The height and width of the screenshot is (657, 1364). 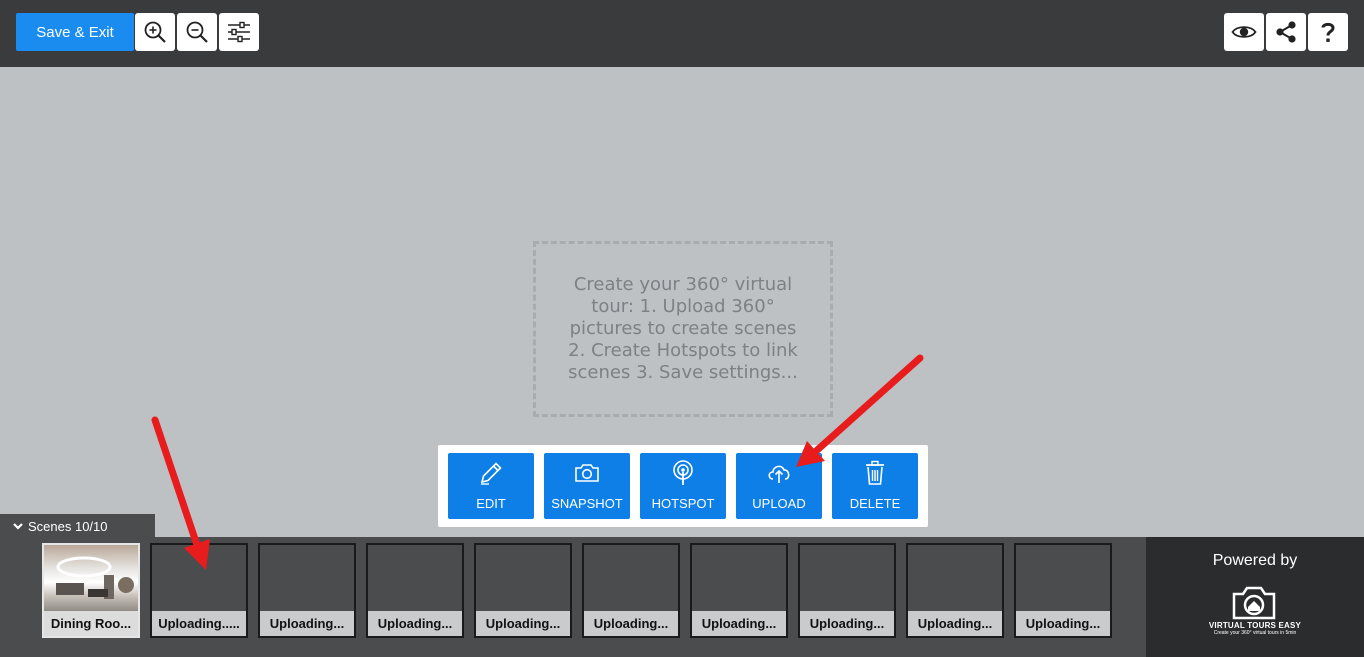 I want to click on hotspot-button: HOTSPOT, so click(x=683, y=486).